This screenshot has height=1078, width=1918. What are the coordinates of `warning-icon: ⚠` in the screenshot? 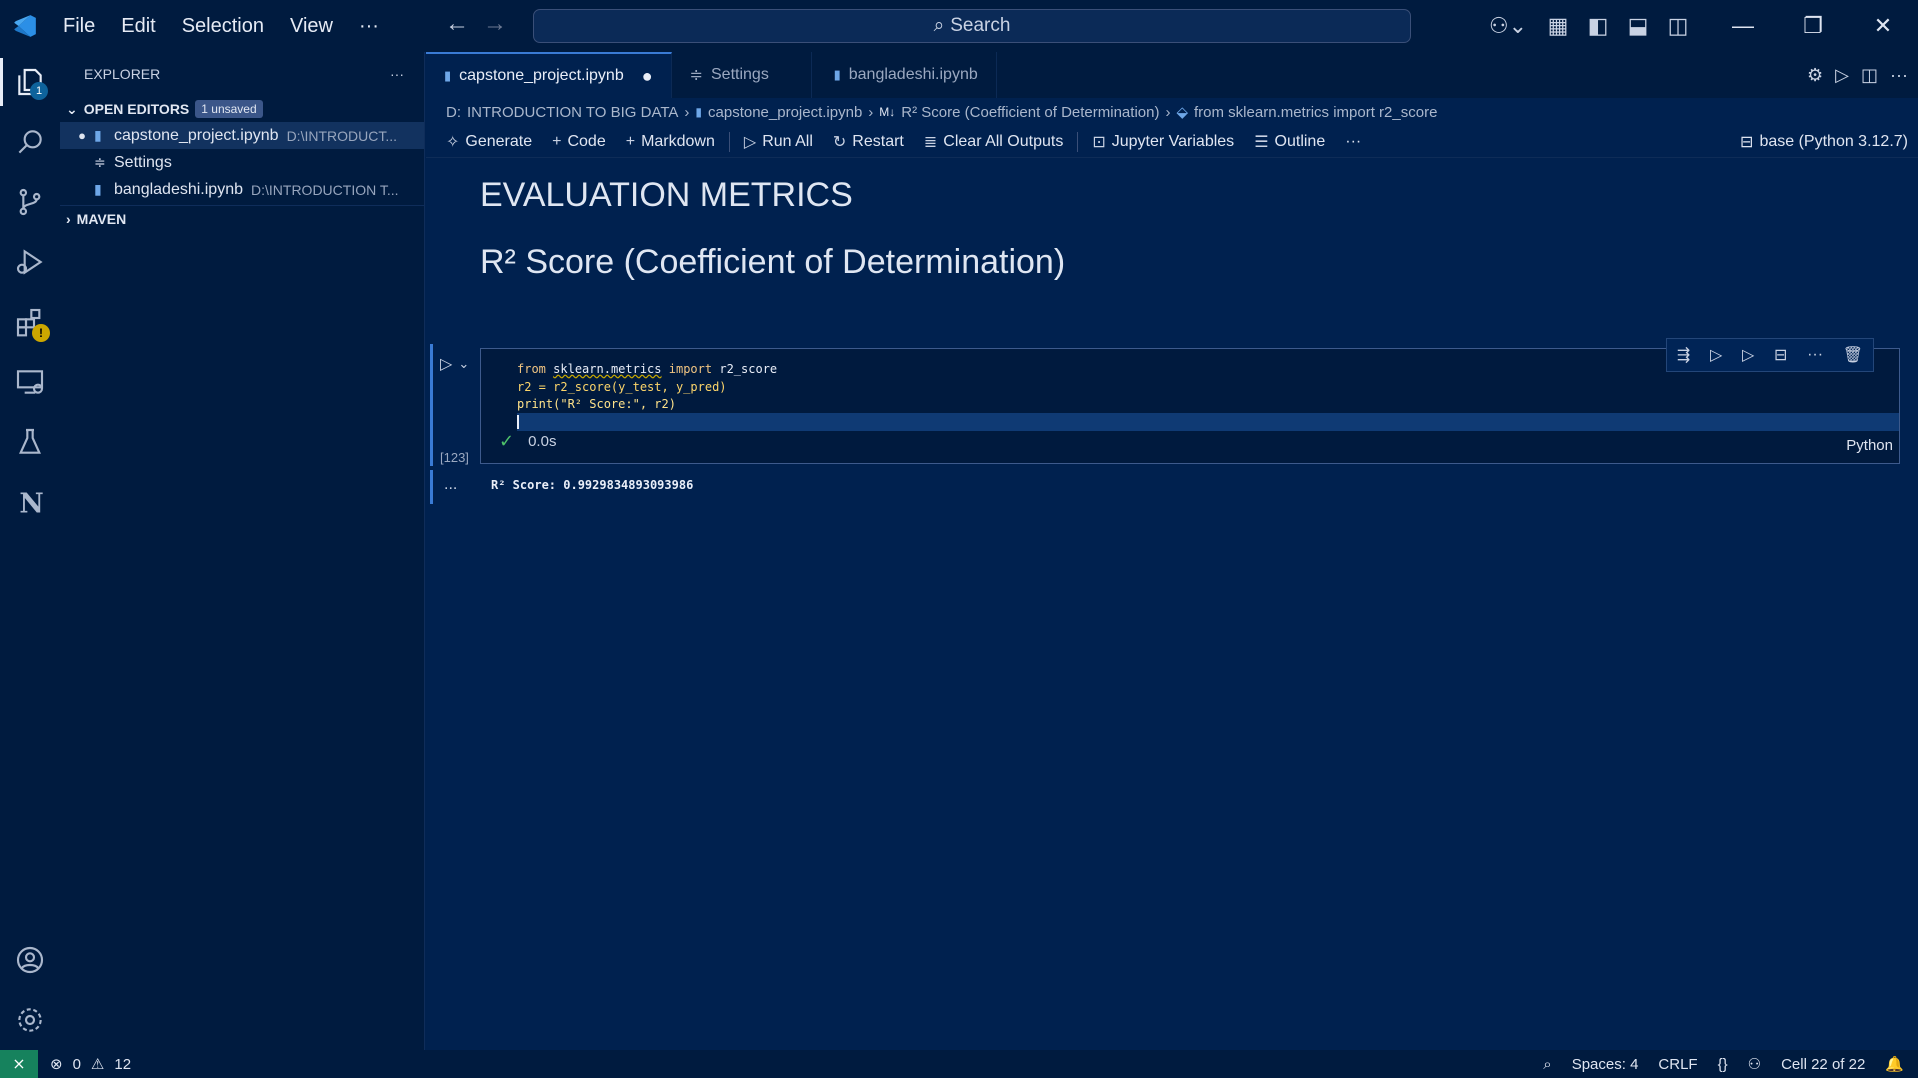 It's located at (97, 1064).